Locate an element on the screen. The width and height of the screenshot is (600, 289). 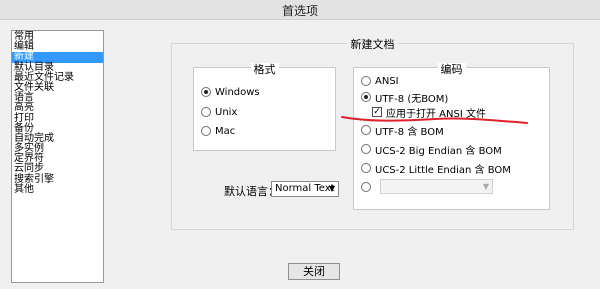
encoding-ucs2-le-label: UCS-2 Little Endian 含 BOM is located at coordinates (443, 170).